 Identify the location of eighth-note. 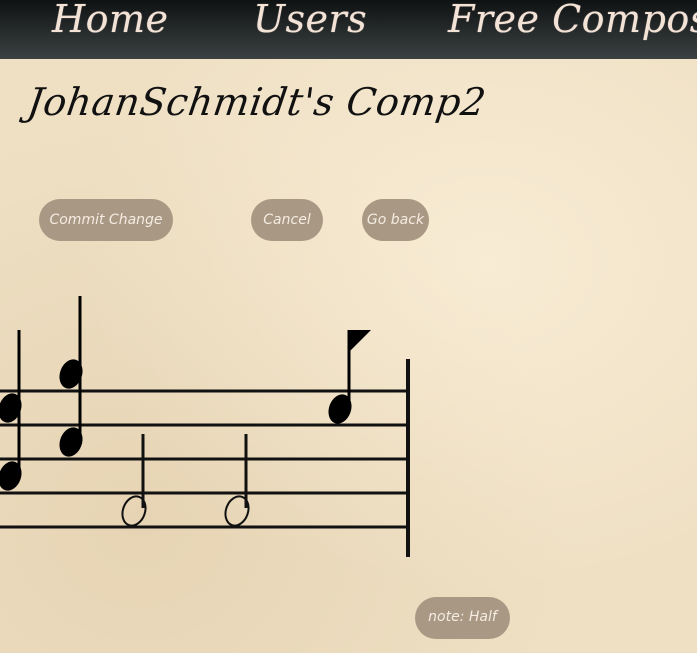
(348, 378).